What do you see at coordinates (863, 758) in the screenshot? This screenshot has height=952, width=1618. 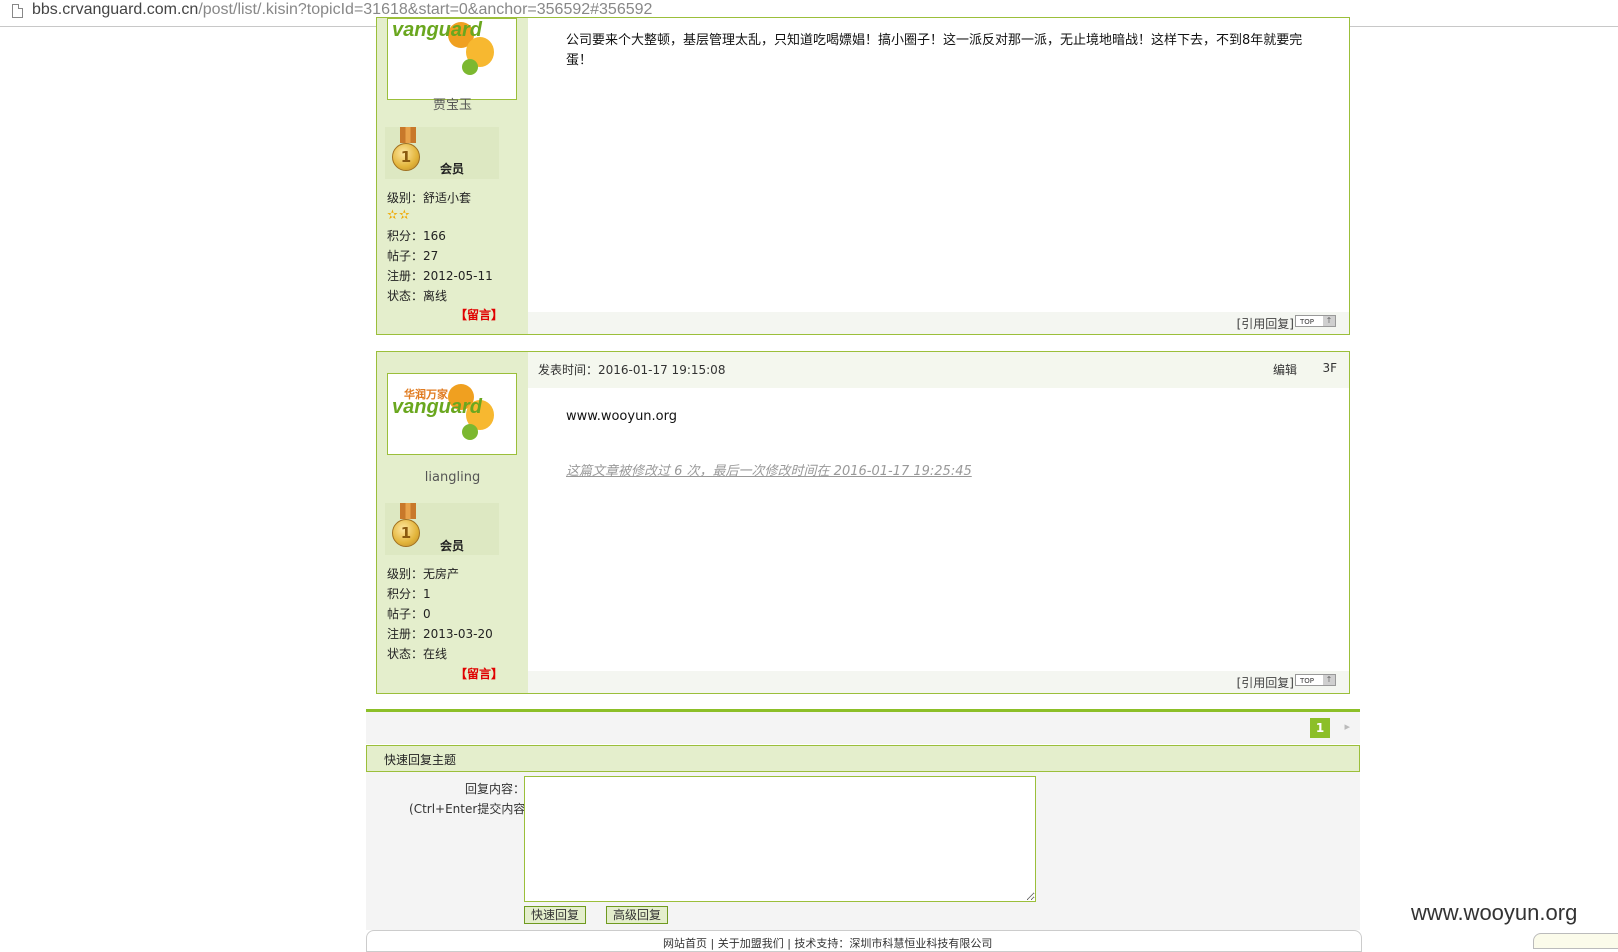 I see `quick-reply-header: 快速回复主题` at bounding box center [863, 758].